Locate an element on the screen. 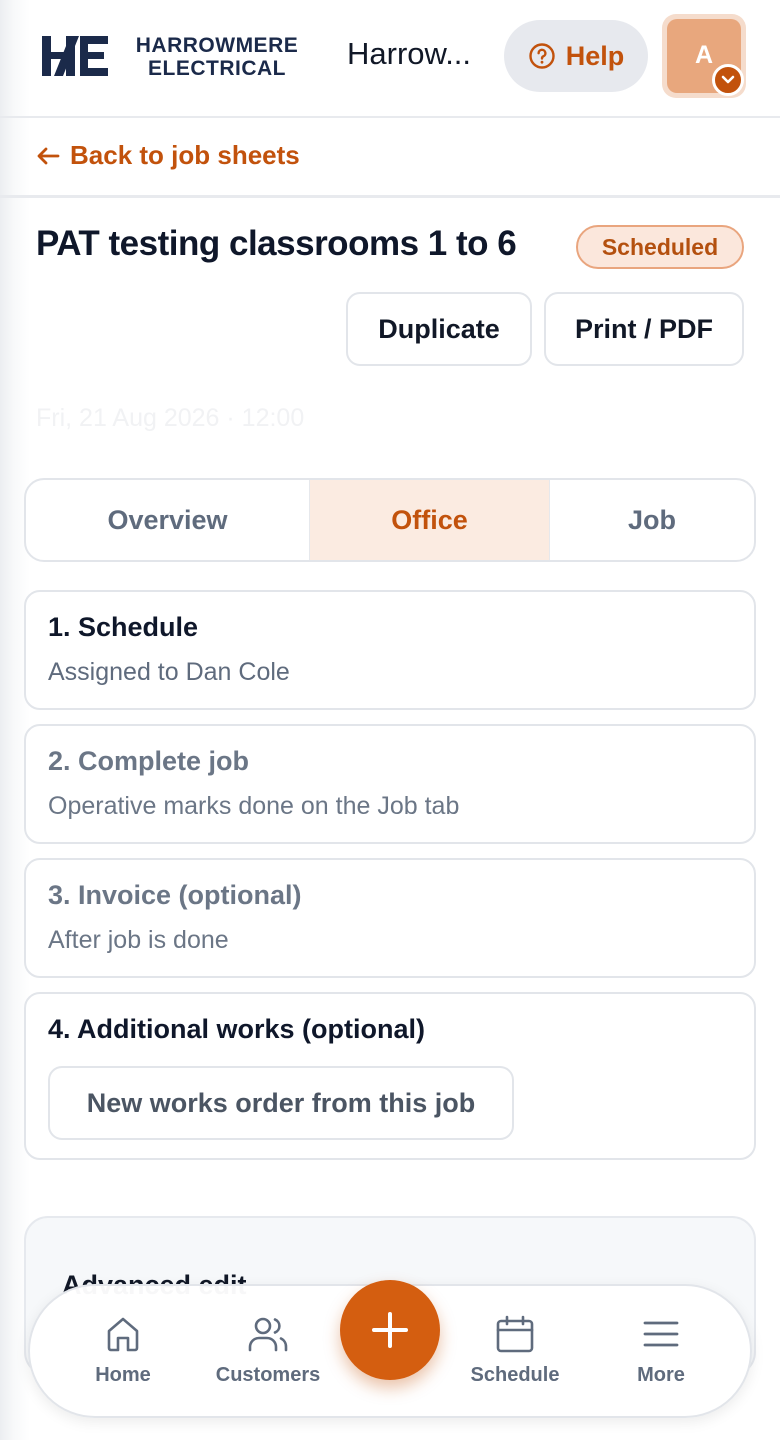 The height and width of the screenshot is (1440, 780). nav-schedule-label: Schedule is located at coordinates (515, 1375).